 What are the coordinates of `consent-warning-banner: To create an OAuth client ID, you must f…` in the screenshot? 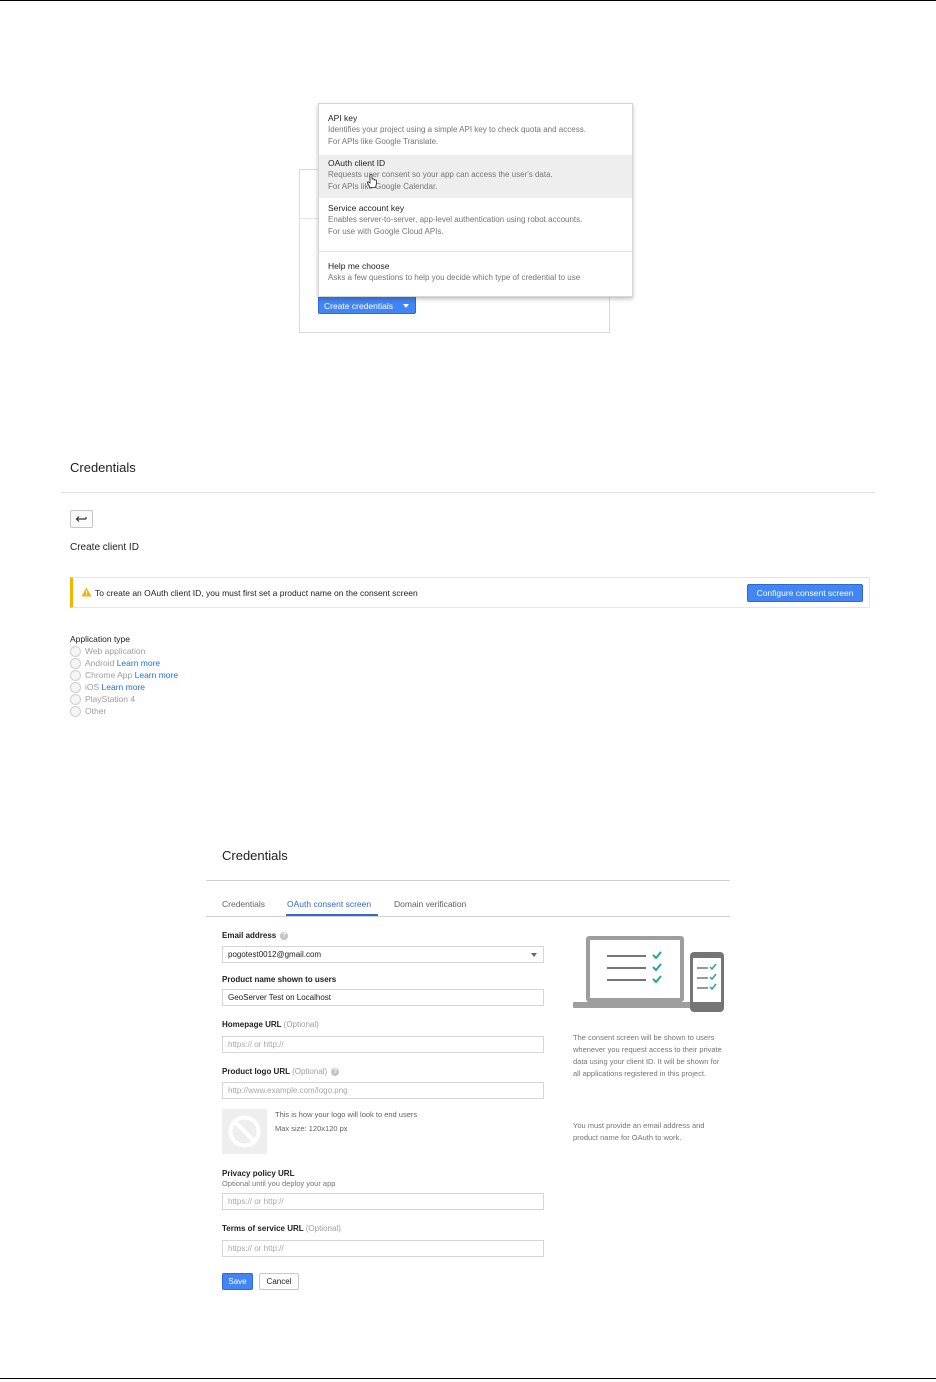 It's located at (470, 592).